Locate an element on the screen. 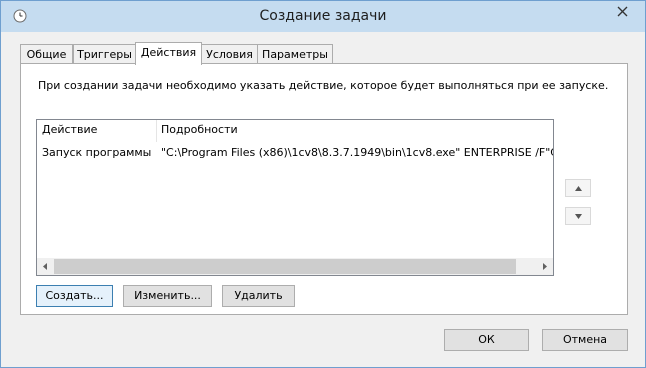 This screenshot has width=646, height=368. delete-action-button: Удалить is located at coordinates (258, 296).